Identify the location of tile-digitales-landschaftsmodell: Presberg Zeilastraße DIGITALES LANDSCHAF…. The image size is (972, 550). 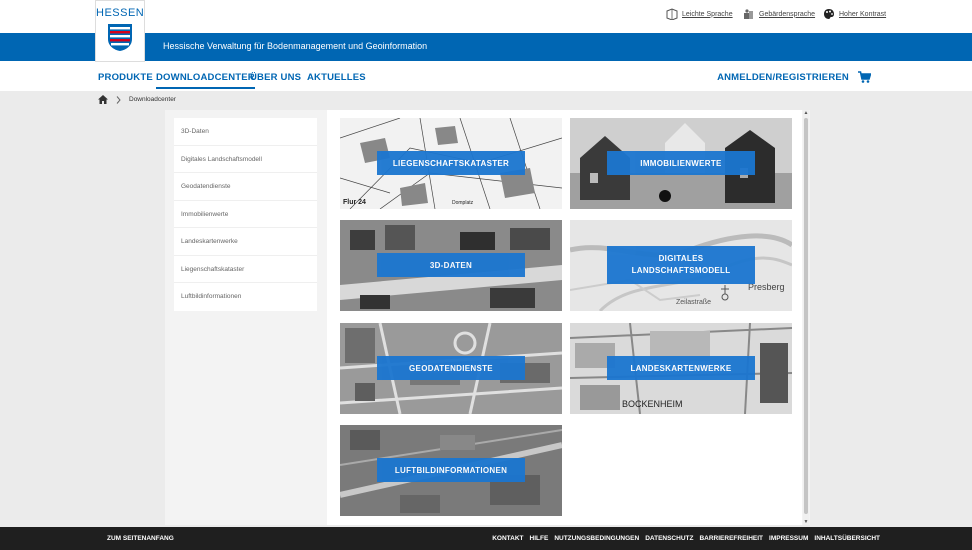
(681, 265).